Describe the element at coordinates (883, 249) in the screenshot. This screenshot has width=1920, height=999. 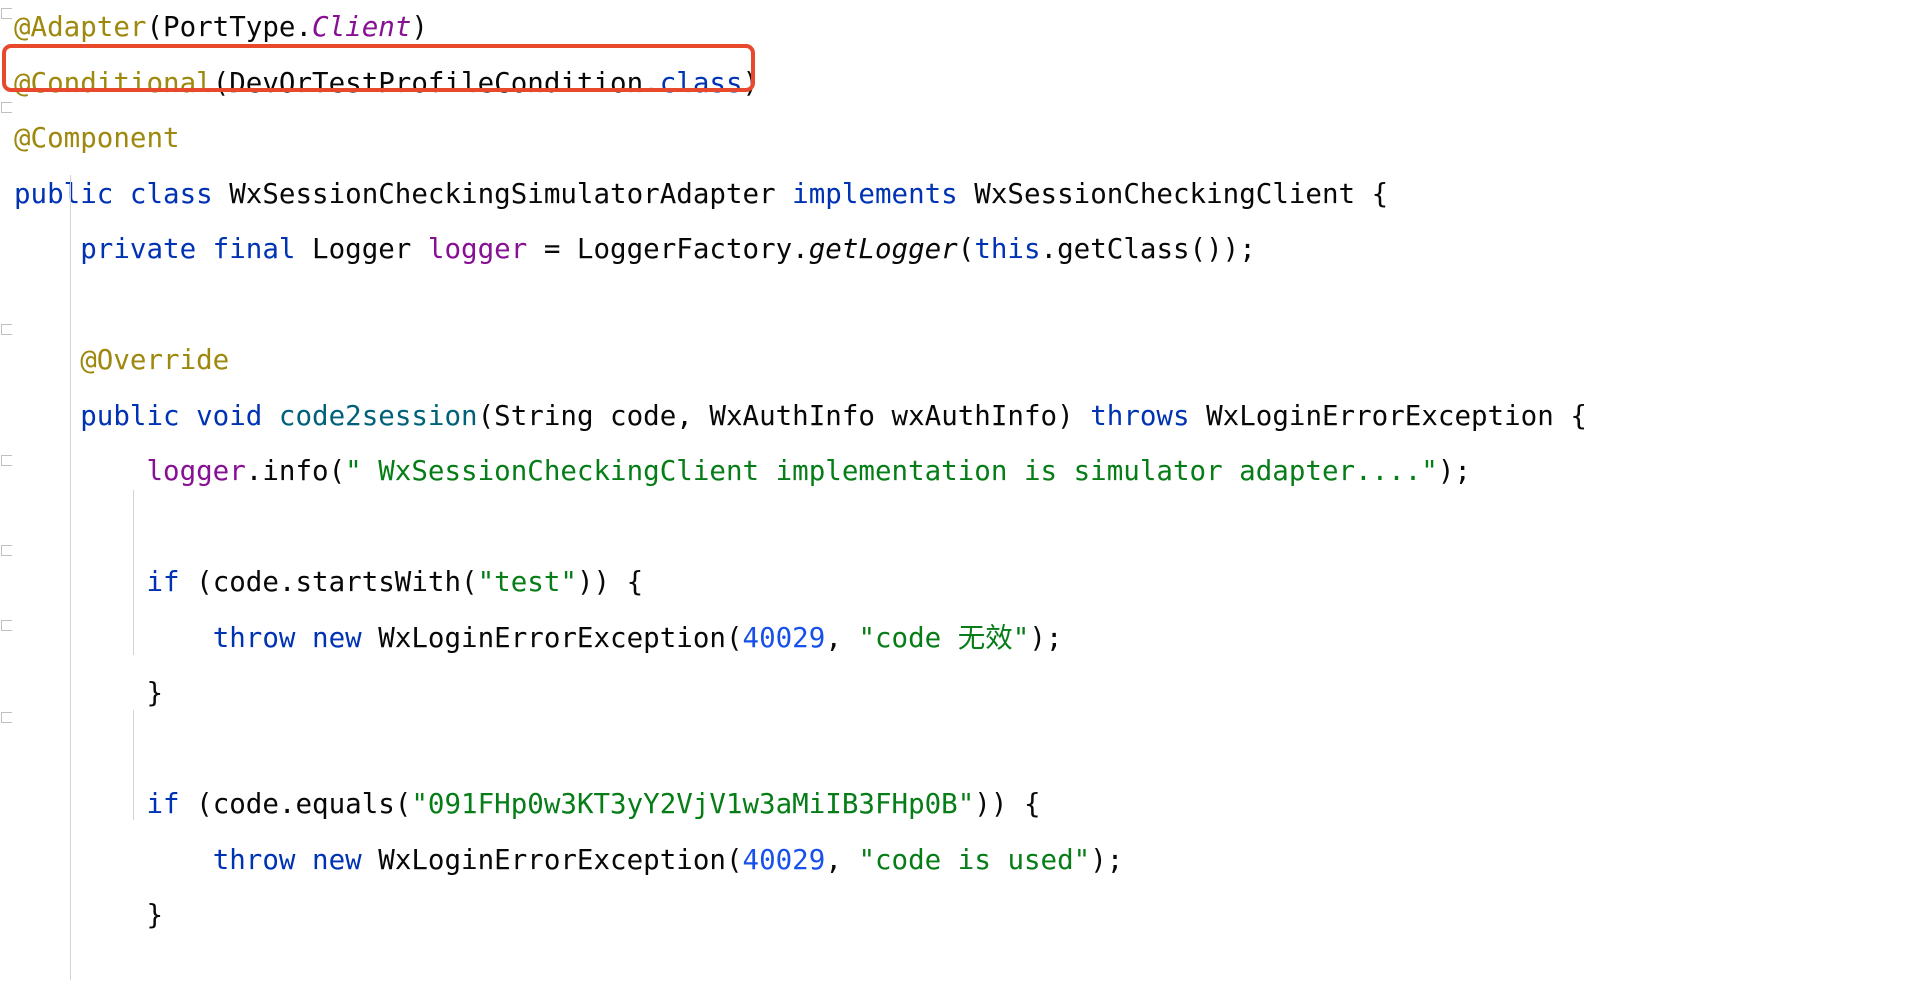
I see `code-token-static: getLogger` at that location.